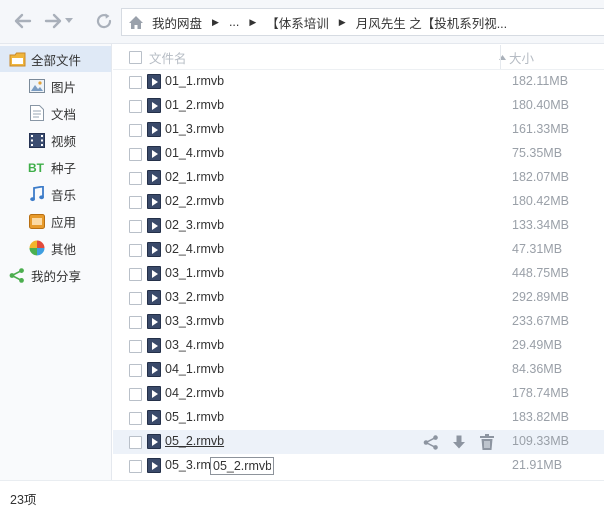 The height and width of the screenshot is (509, 604). I want to click on table-row: 01_4.rmvb 75.35MB, so click(358, 154).